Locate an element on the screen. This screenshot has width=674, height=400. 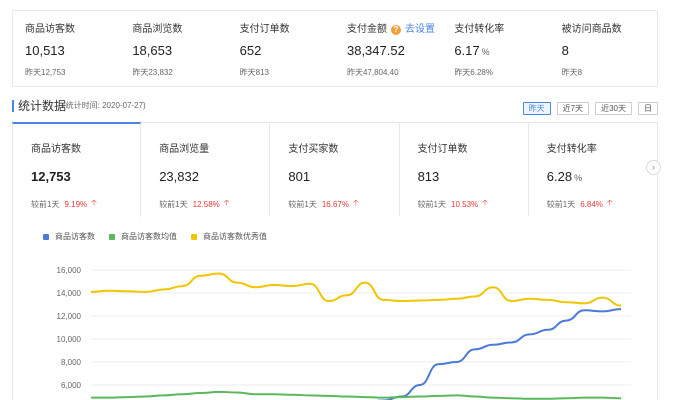
summary-value-text: 652 is located at coordinates (250, 50).